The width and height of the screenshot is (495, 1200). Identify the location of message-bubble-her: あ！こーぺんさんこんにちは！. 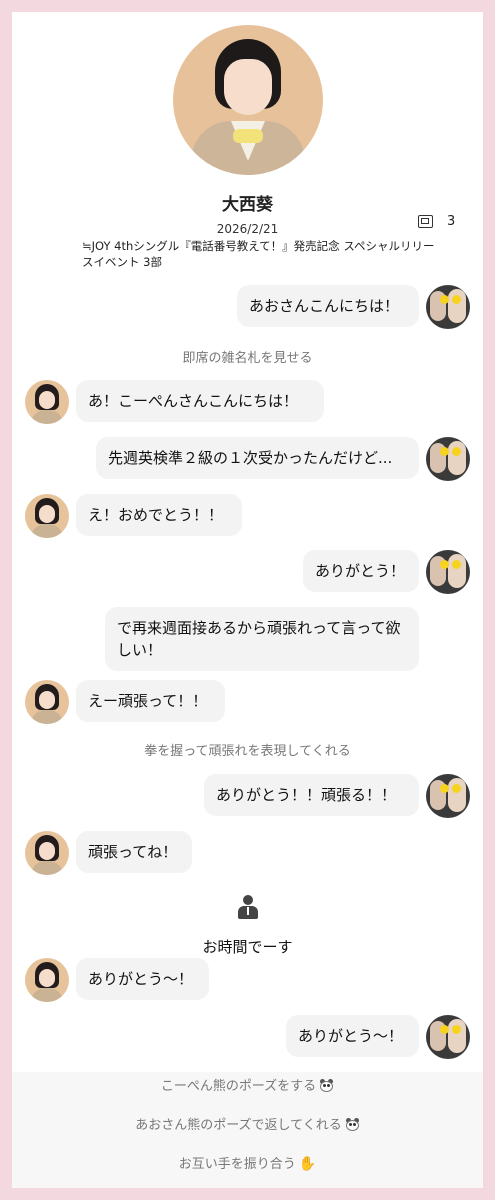
(200, 401).